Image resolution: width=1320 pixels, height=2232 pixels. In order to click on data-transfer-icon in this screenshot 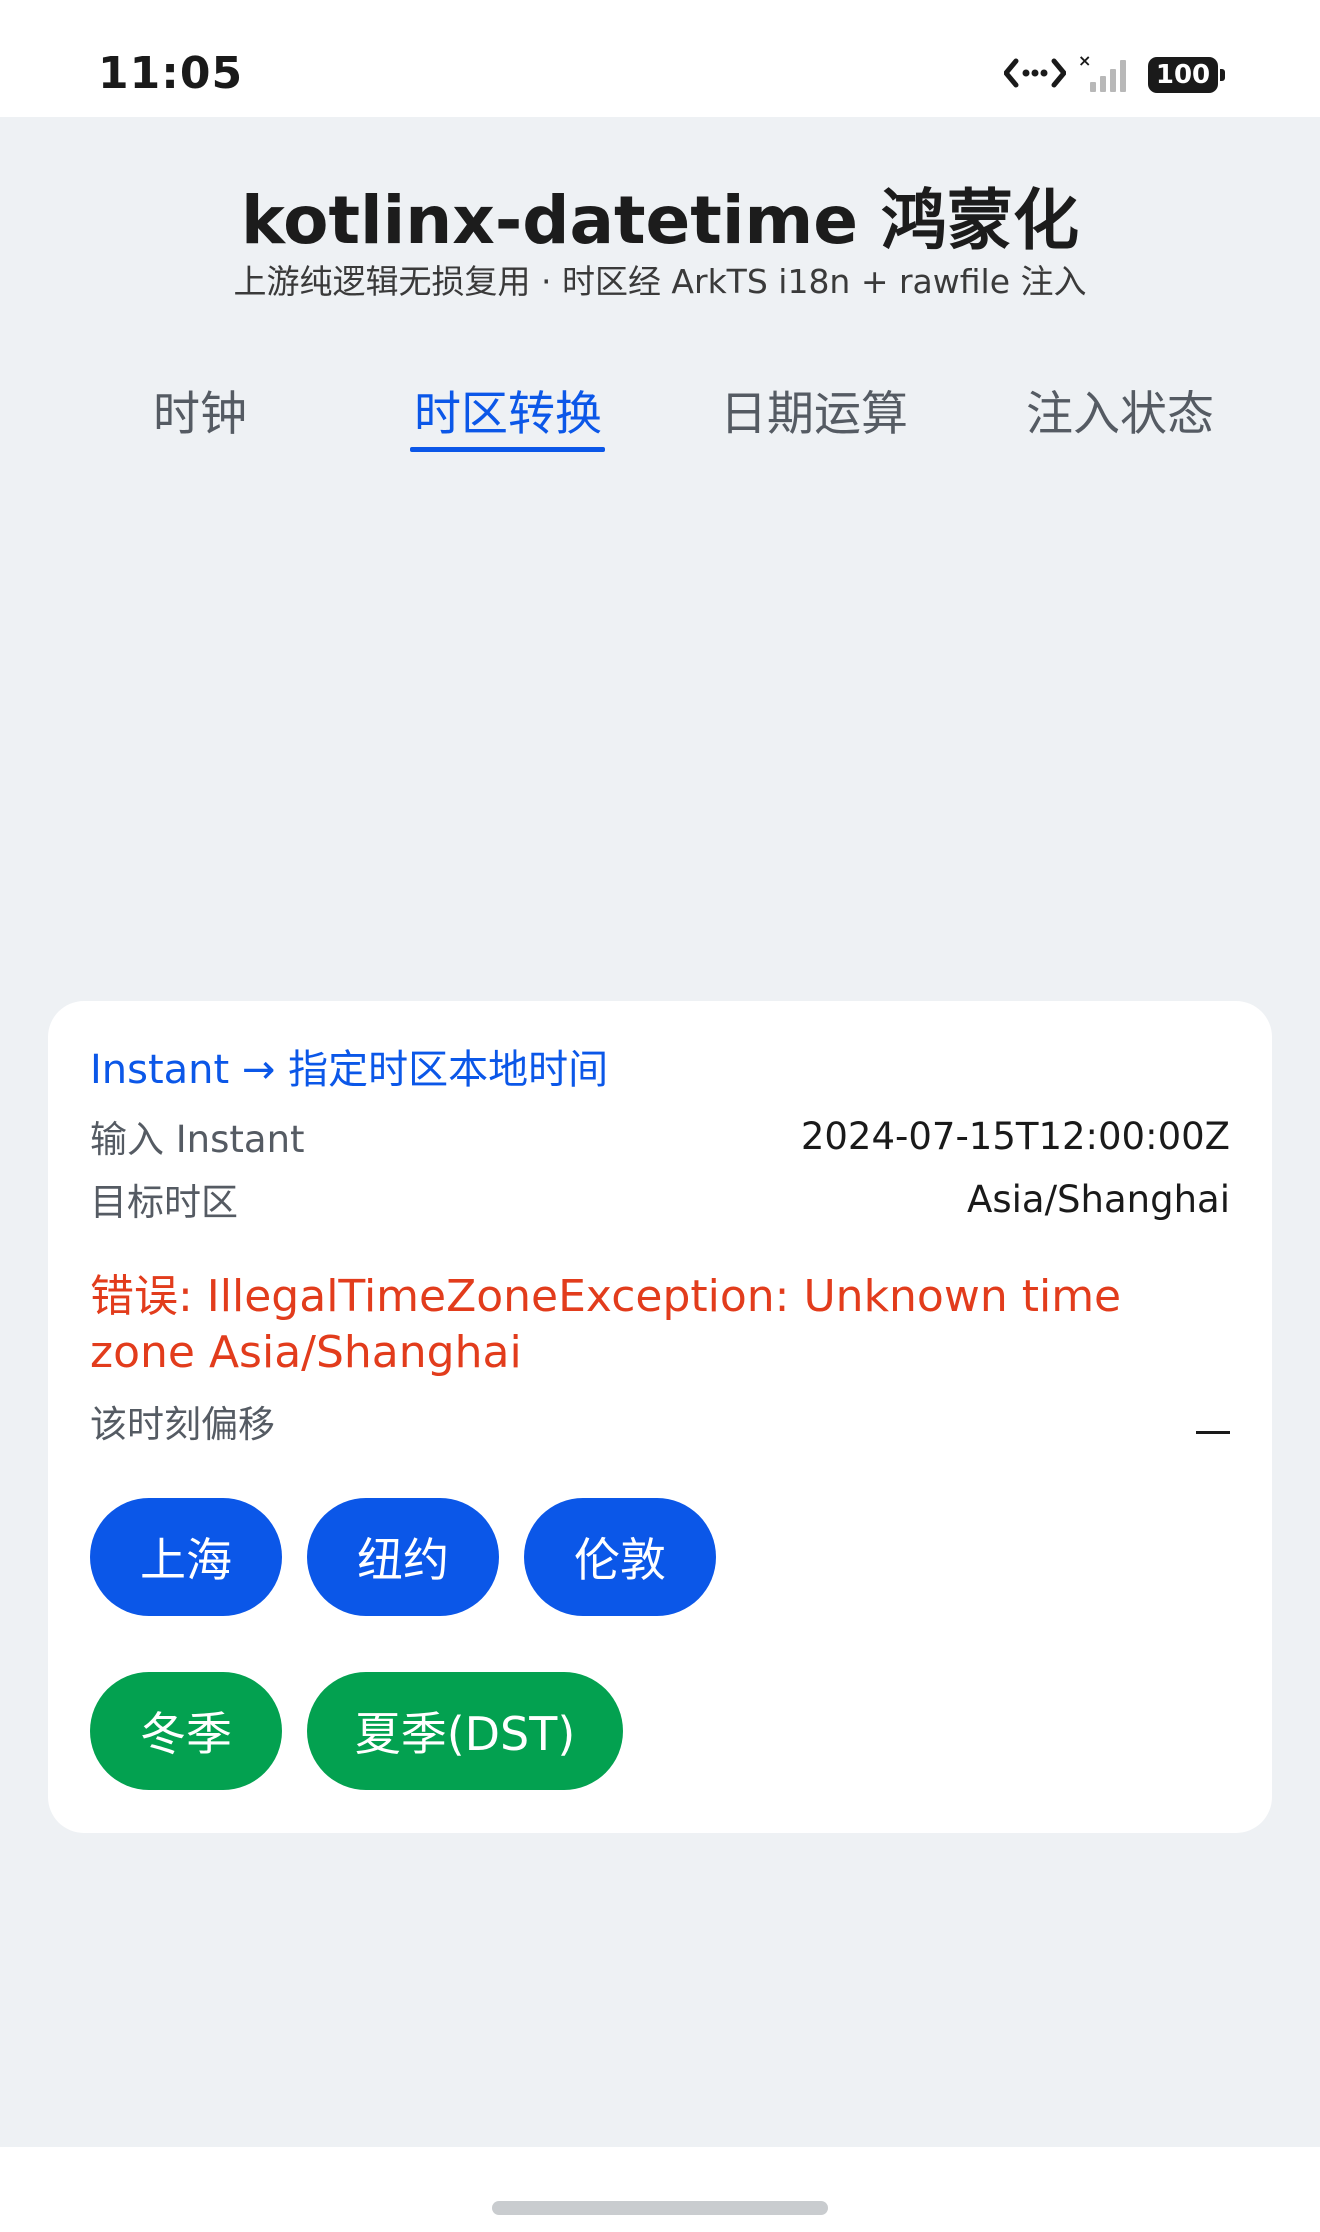, I will do `click(1035, 75)`.